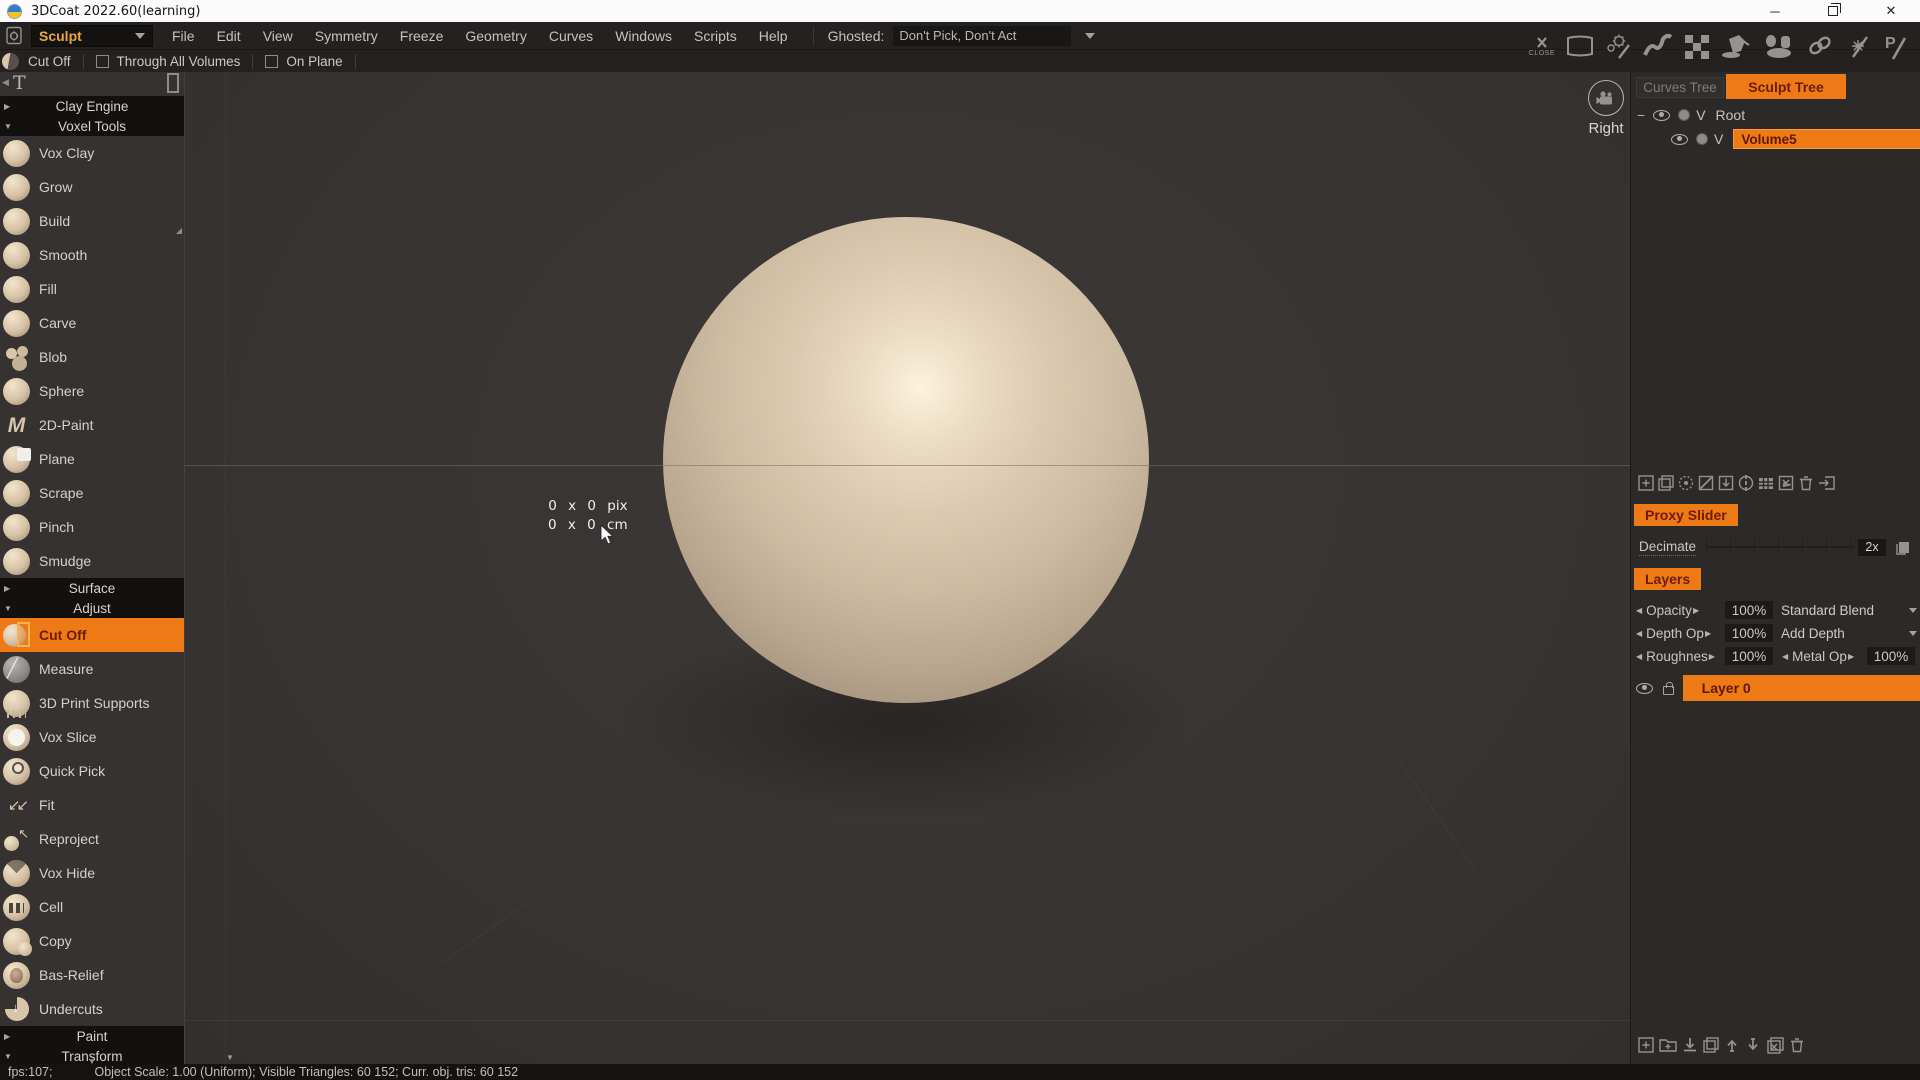 The image size is (1920, 1080). What do you see at coordinates (346, 36) in the screenshot?
I see `menu-symmetry: Symmetry` at bounding box center [346, 36].